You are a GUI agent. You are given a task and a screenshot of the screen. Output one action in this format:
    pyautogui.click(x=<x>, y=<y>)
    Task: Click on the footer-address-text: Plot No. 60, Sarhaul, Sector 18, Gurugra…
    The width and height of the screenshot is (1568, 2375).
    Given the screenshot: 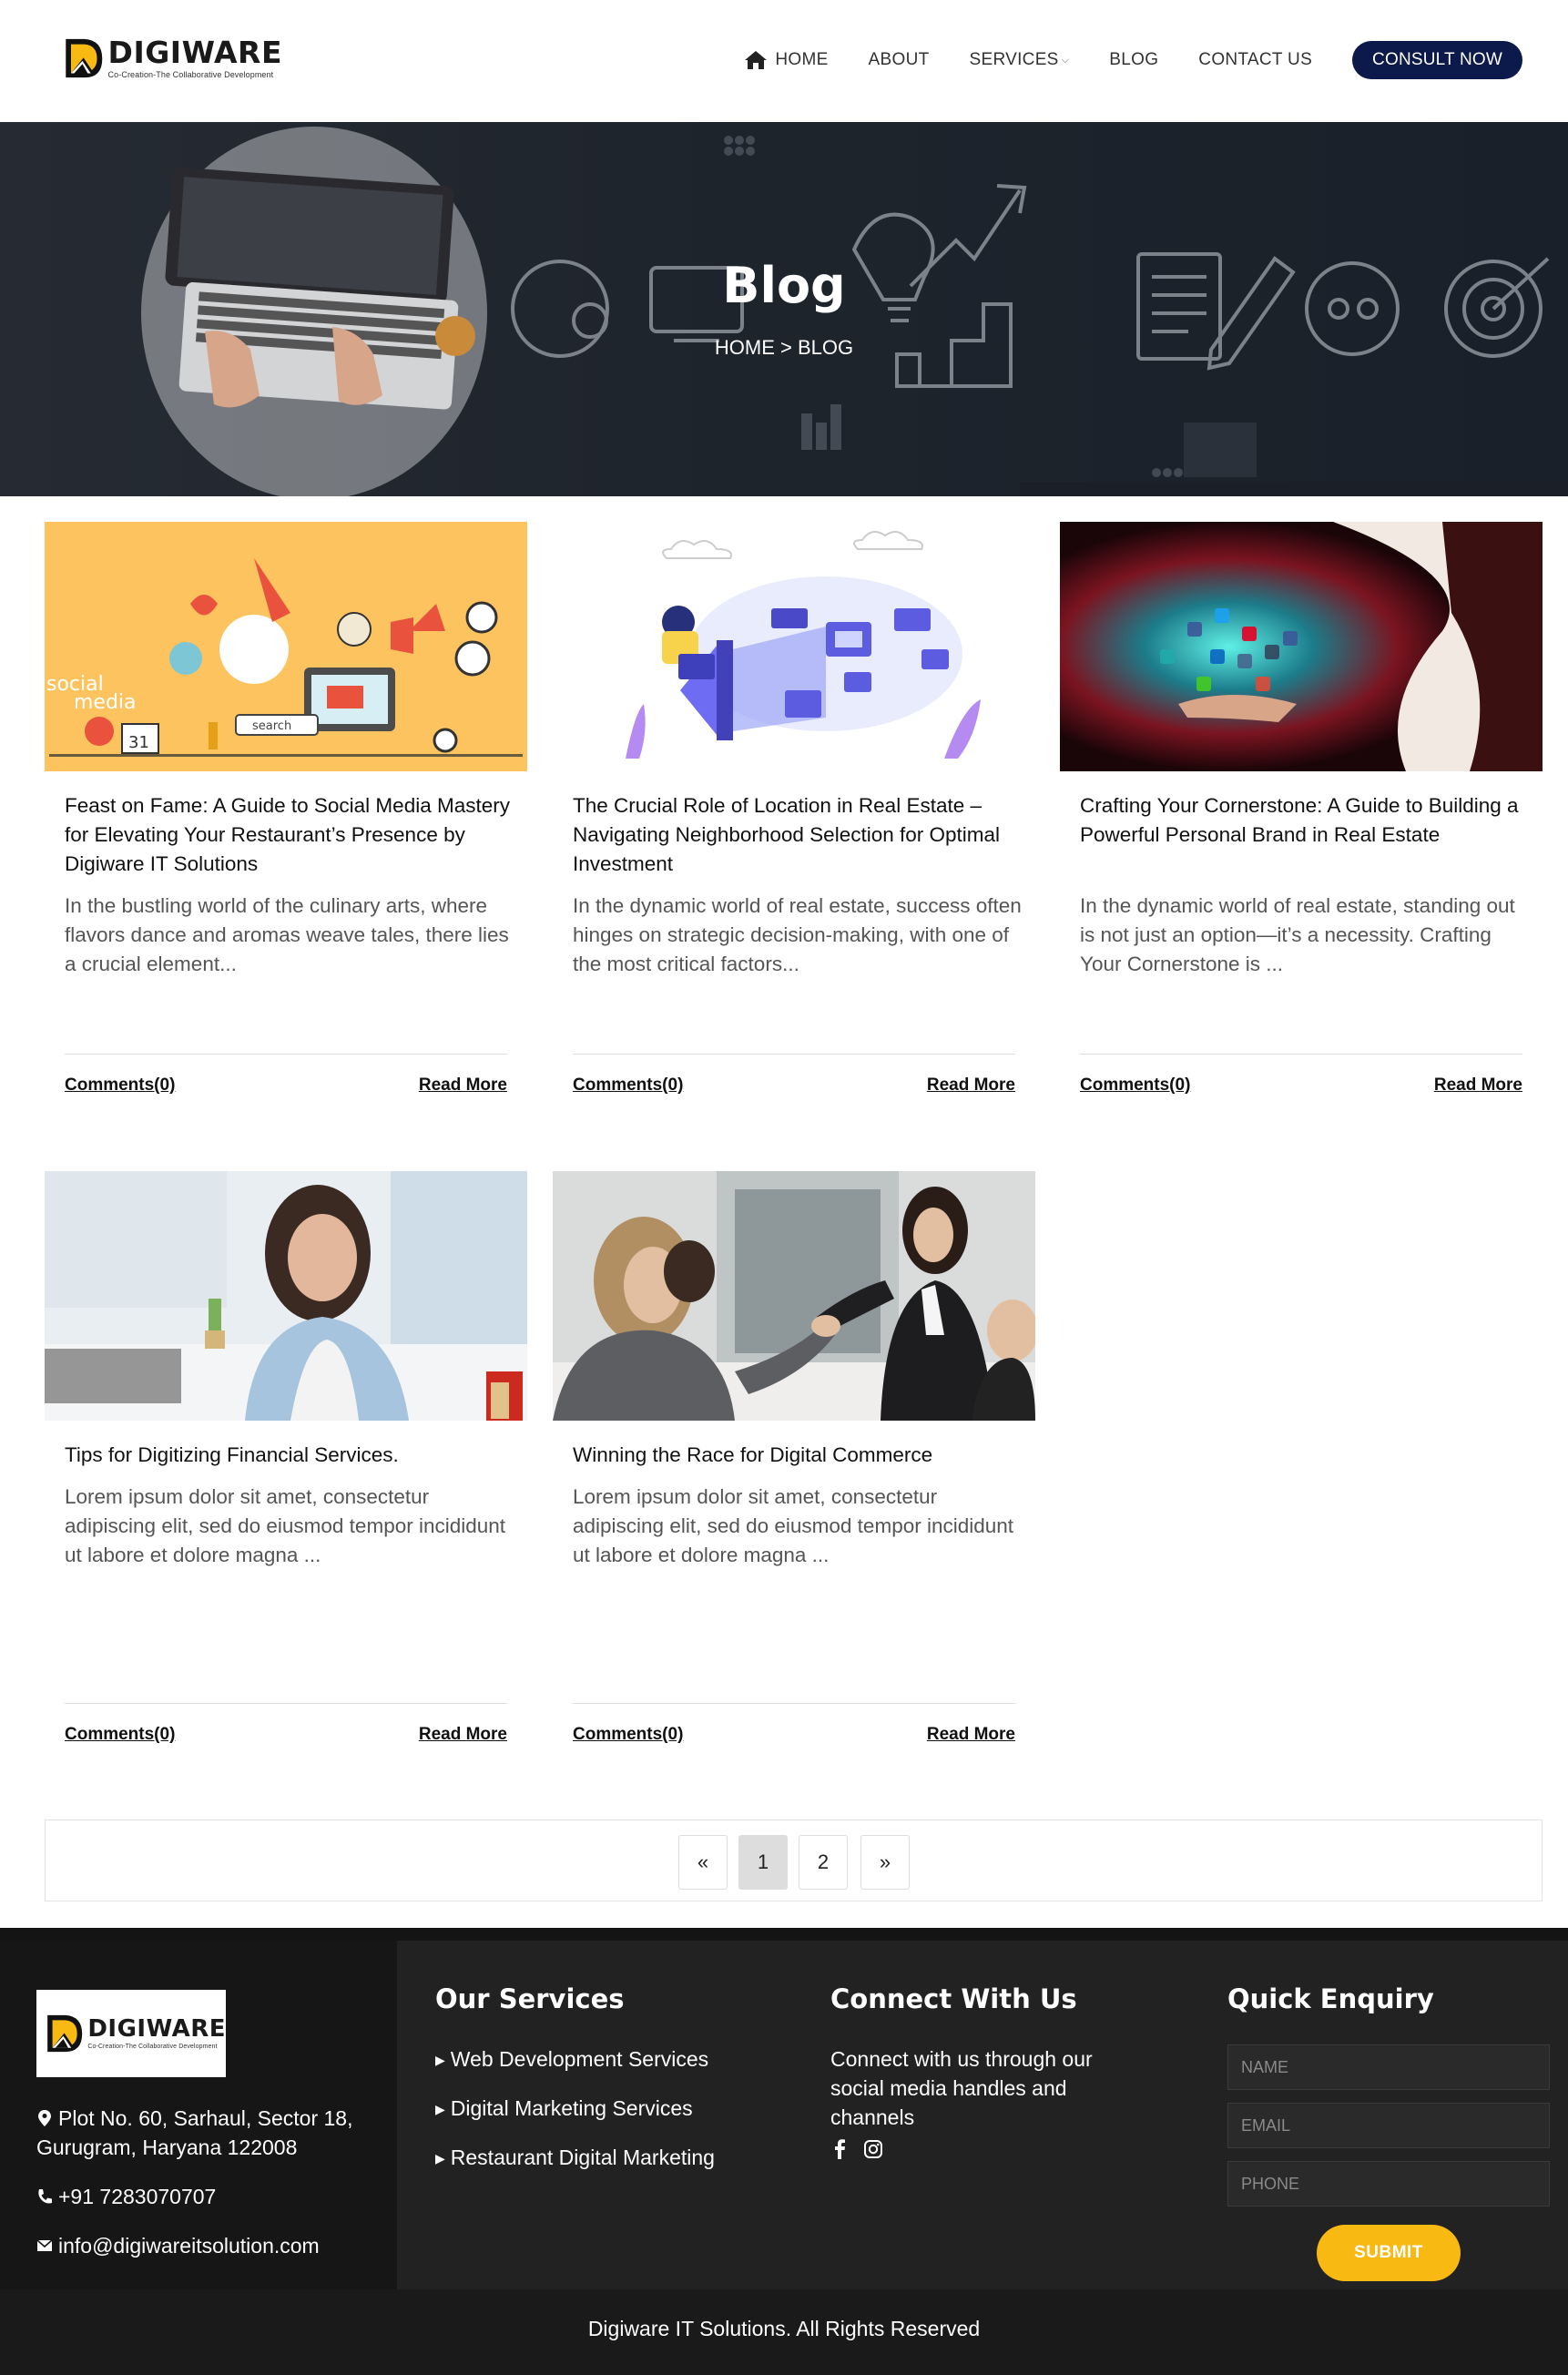 What is the action you would take?
    pyautogui.click(x=194, y=2132)
    